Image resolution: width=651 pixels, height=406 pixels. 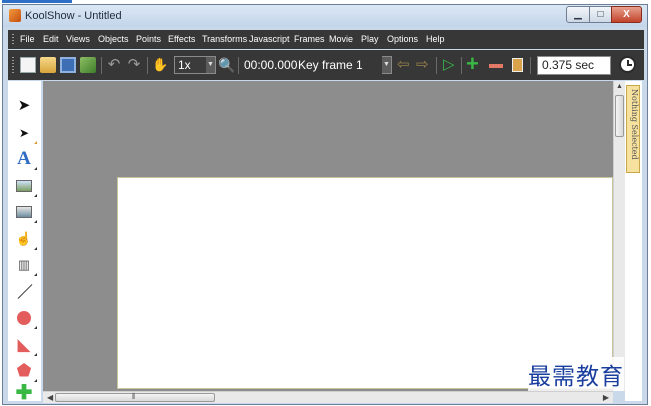 I want to click on point-arrow-icon: ➤, so click(x=24, y=133).